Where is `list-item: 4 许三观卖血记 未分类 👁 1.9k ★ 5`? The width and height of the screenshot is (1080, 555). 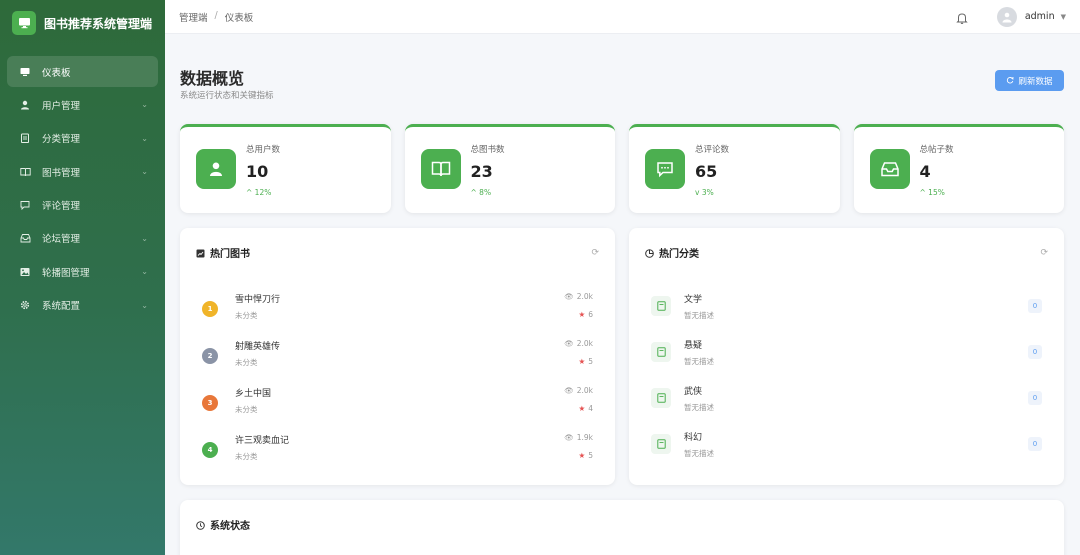 list-item: 4 许三观卖血记 未分类 👁 1.9k ★ 5 is located at coordinates (397, 451).